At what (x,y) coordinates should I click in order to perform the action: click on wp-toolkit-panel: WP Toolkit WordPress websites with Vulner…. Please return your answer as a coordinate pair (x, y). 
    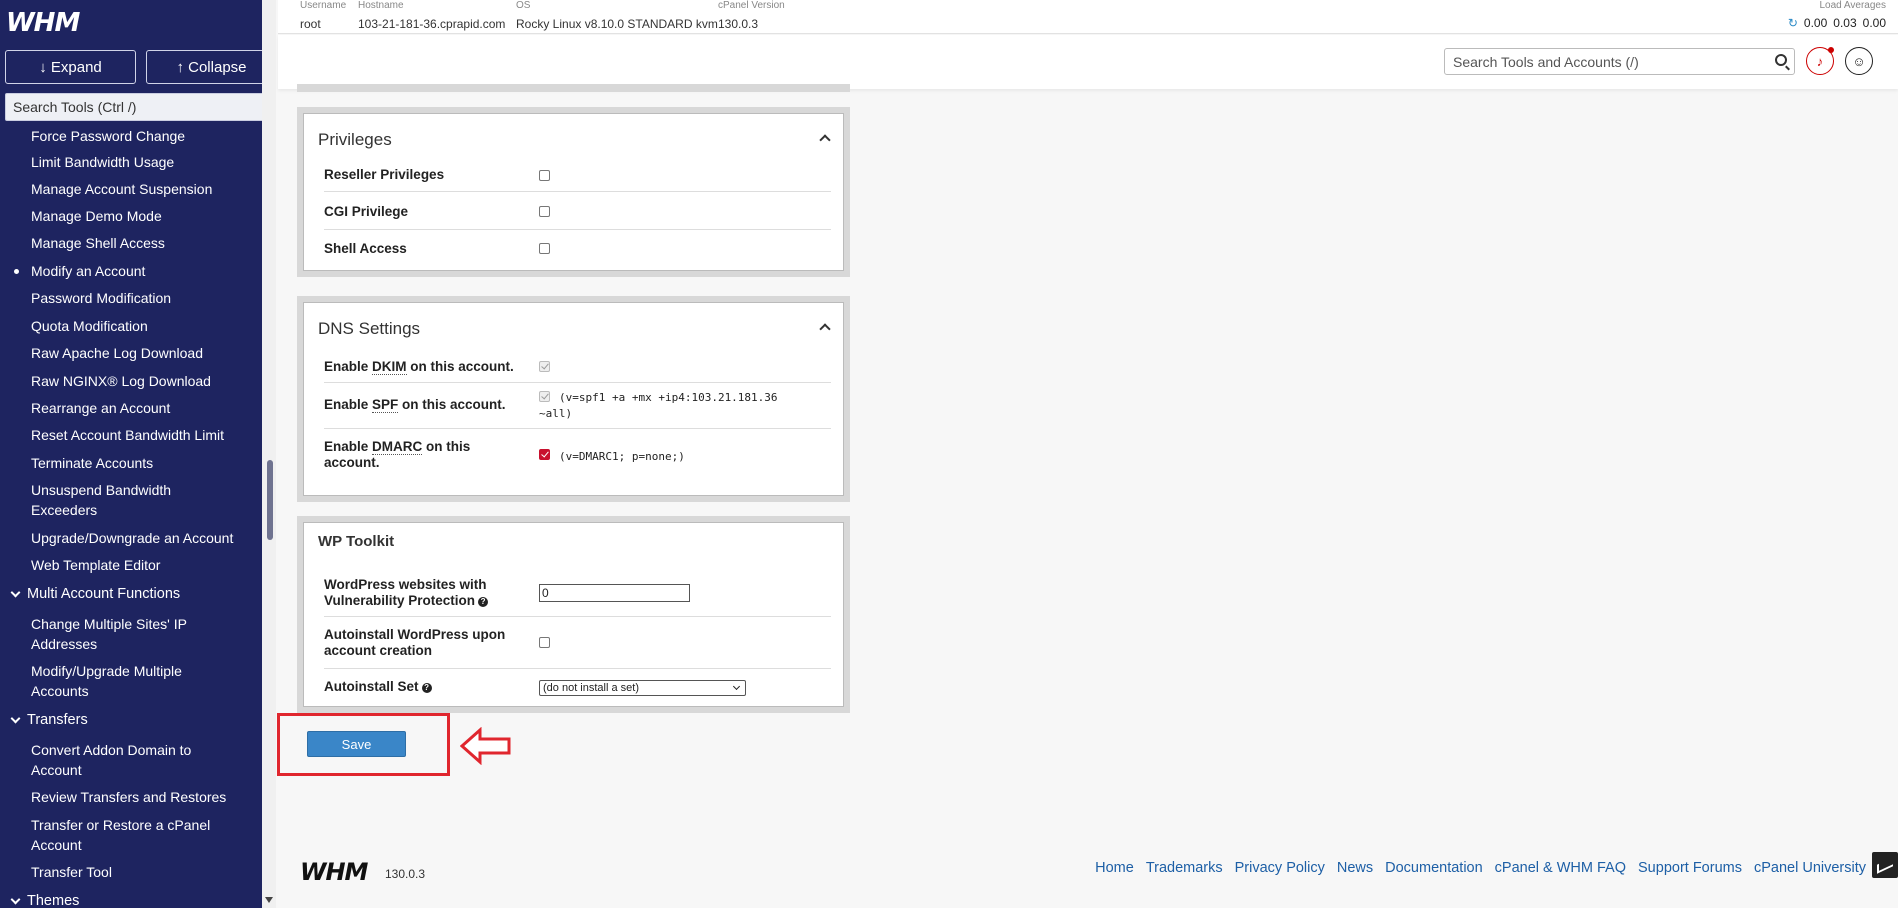
    Looking at the image, I should click on (573, 614).